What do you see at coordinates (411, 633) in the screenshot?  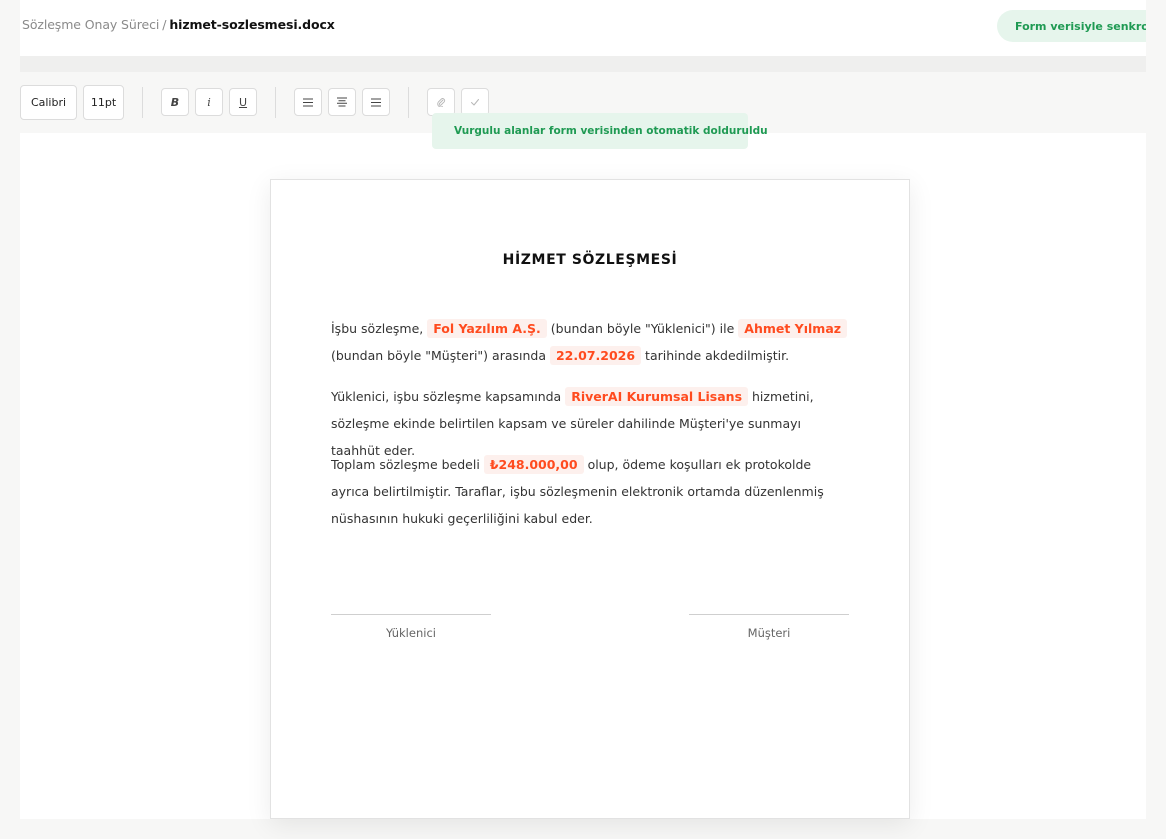 I see `signature-label-contractor: Yüklenici` at bounding box center [411, 633].